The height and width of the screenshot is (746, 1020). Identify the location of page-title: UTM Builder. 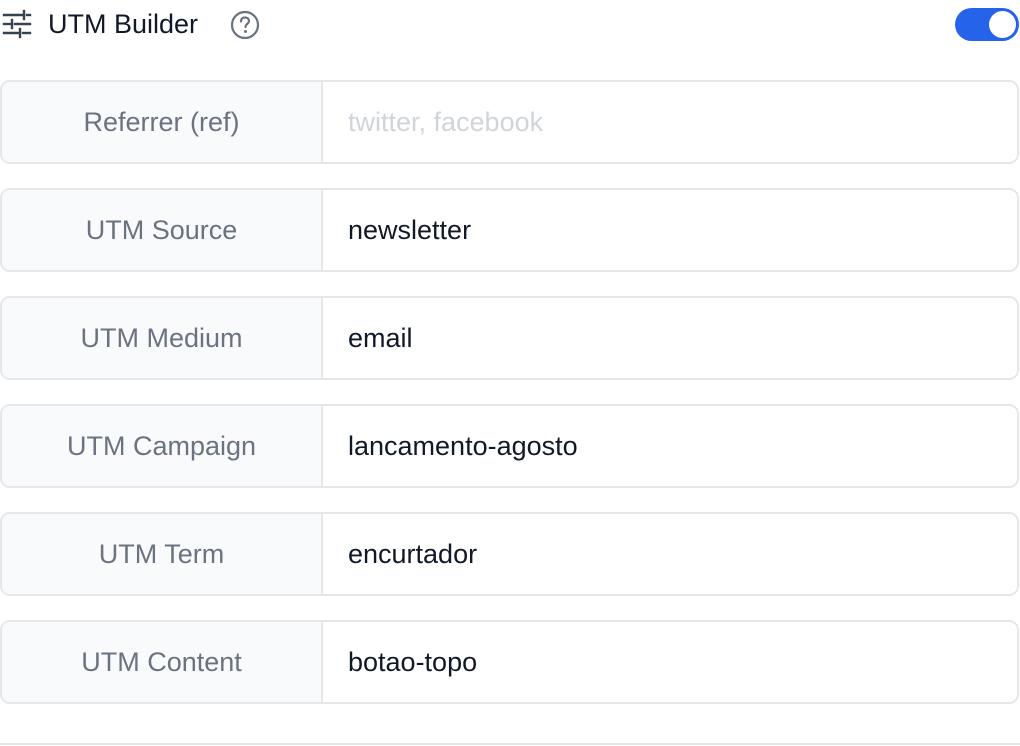
(123, 24).